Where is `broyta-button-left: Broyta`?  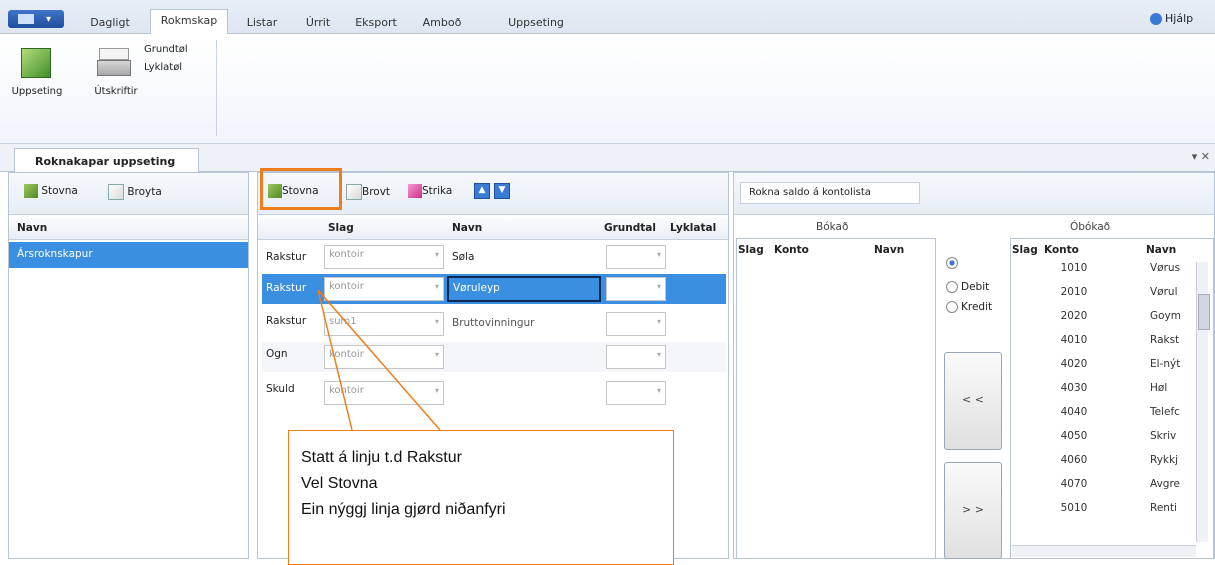
broyta-button-left: Broyta is located at coordinates (150, 193).